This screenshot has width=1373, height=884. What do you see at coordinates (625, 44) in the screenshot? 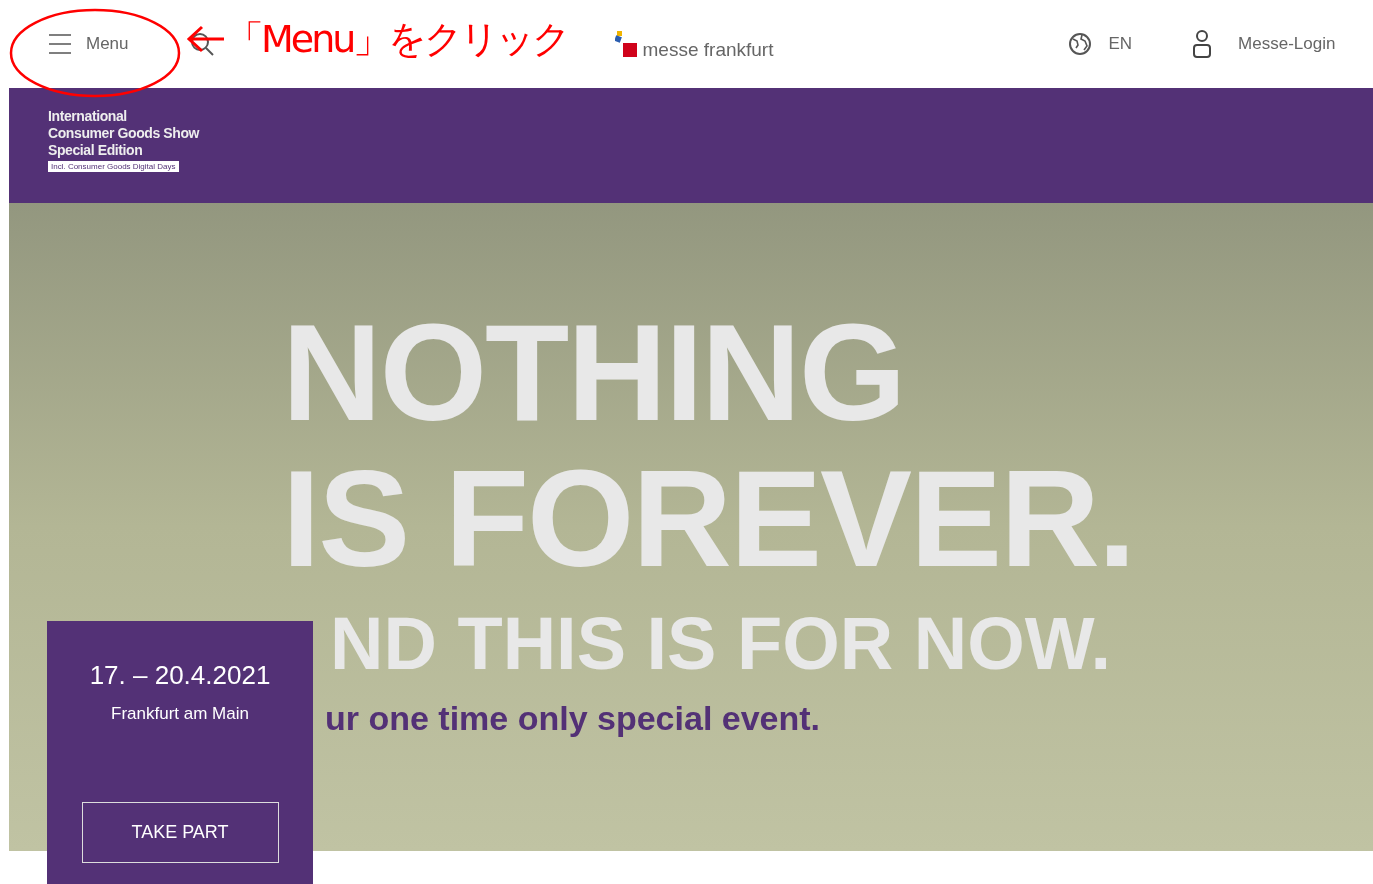
I see `logo-icon` at bounding box center [625, 44].